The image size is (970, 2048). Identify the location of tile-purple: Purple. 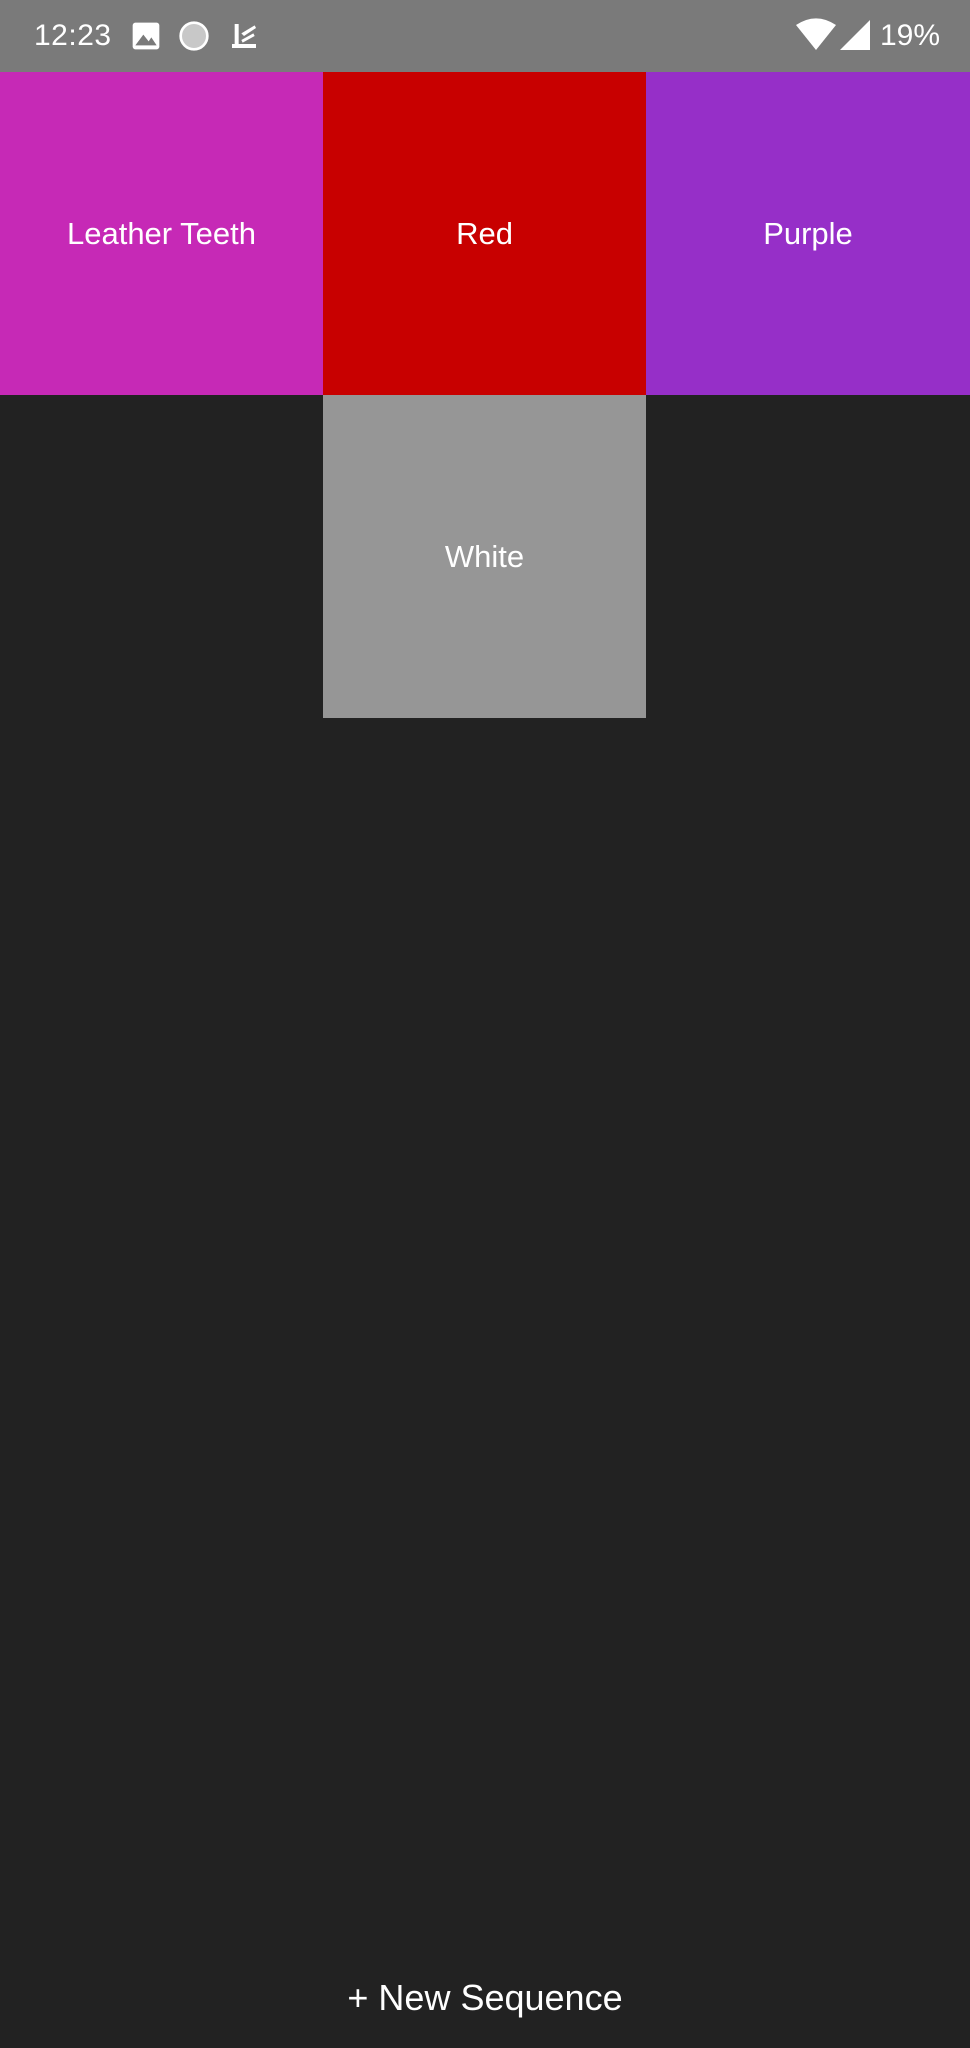
(808, 233).